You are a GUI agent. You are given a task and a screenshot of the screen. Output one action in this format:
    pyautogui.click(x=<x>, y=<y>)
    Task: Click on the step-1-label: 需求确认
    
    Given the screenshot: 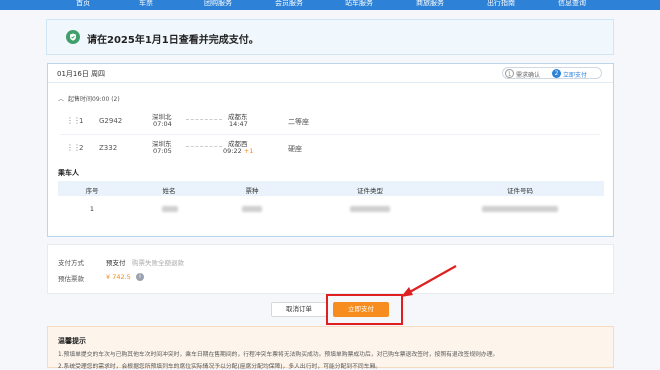 What is the action you would take?
    pyautogui.click(x=528, y=75)
    